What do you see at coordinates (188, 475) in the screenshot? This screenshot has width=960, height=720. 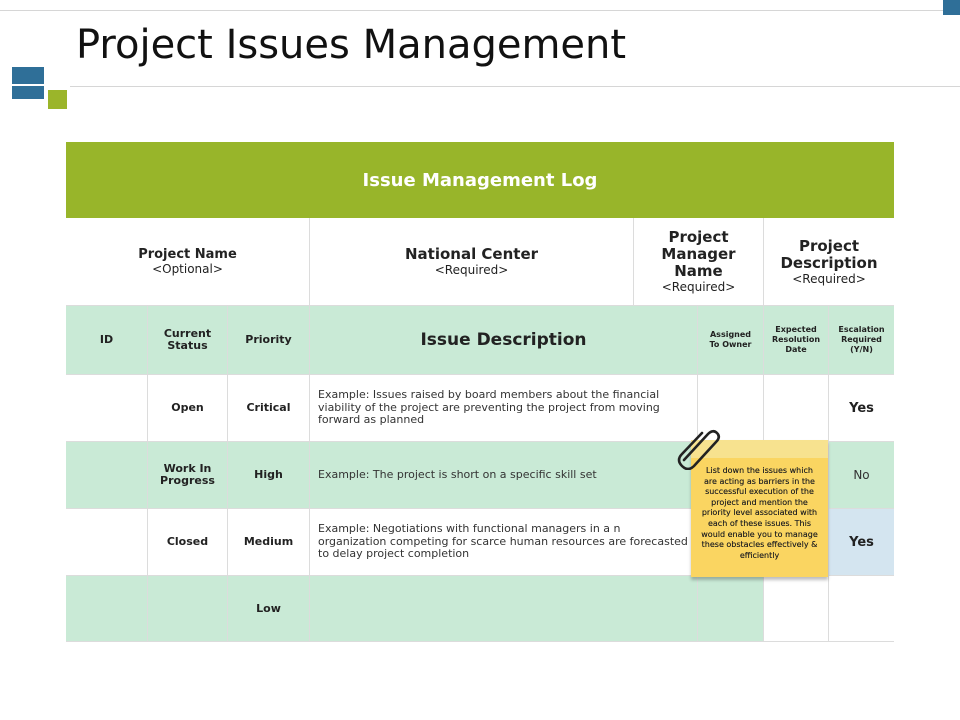 I see `row2-status: Work In Progress` at bounding box center [188, 475].